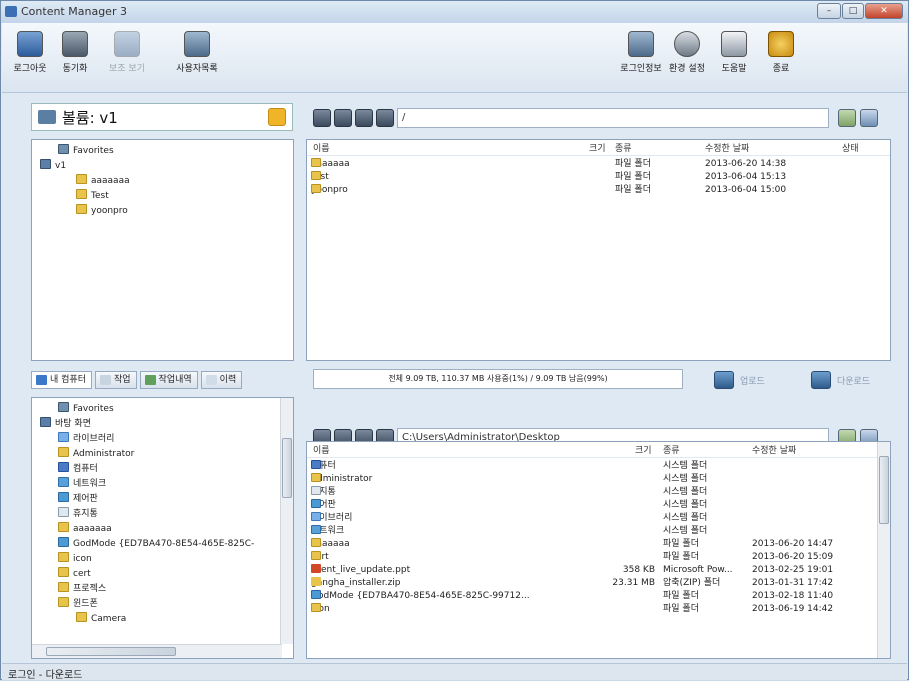 The width and height of the screenshot is (909, 681). Describe the element at coordinates (162, 514) in the screenshot. I see `tree-node: 휴지통` at that location.